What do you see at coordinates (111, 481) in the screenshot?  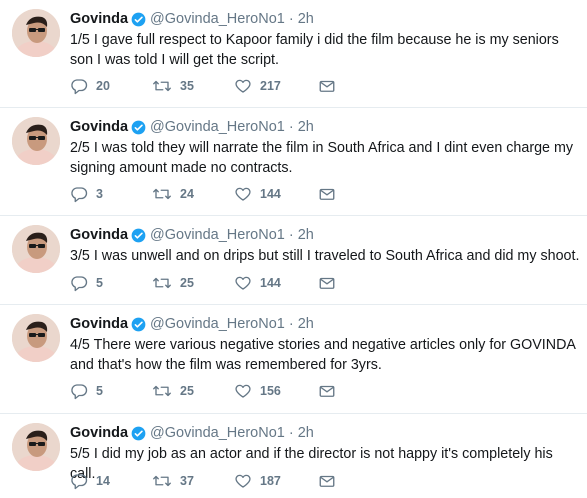 I see `reply-button: 14` at bounding box center [111, 481].